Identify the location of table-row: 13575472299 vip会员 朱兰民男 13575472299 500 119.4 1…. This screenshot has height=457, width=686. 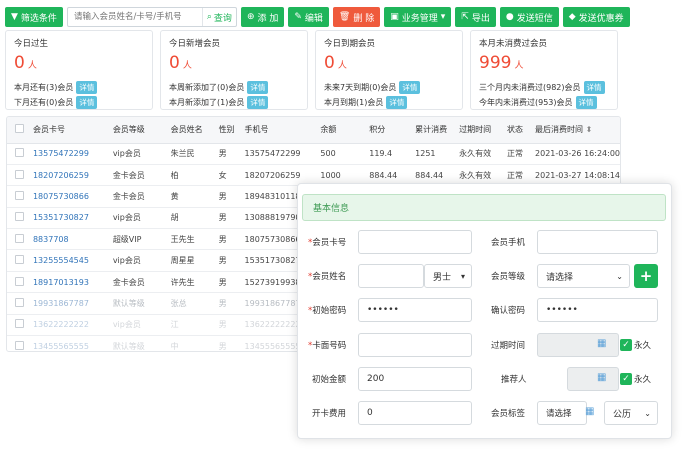
(313, 154).